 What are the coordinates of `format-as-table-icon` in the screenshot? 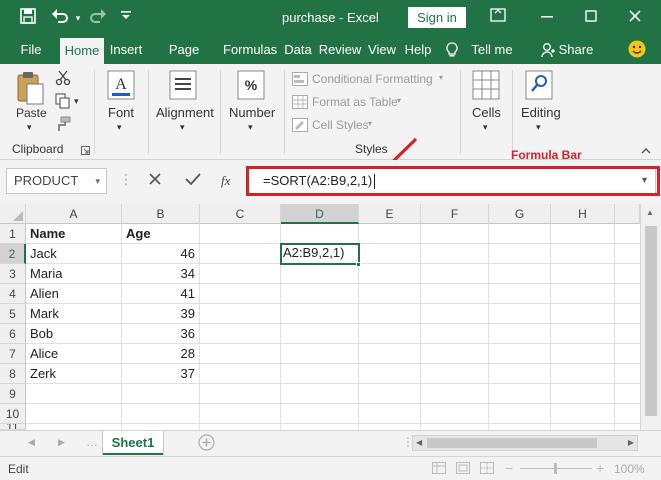 It's located at (300, 103).